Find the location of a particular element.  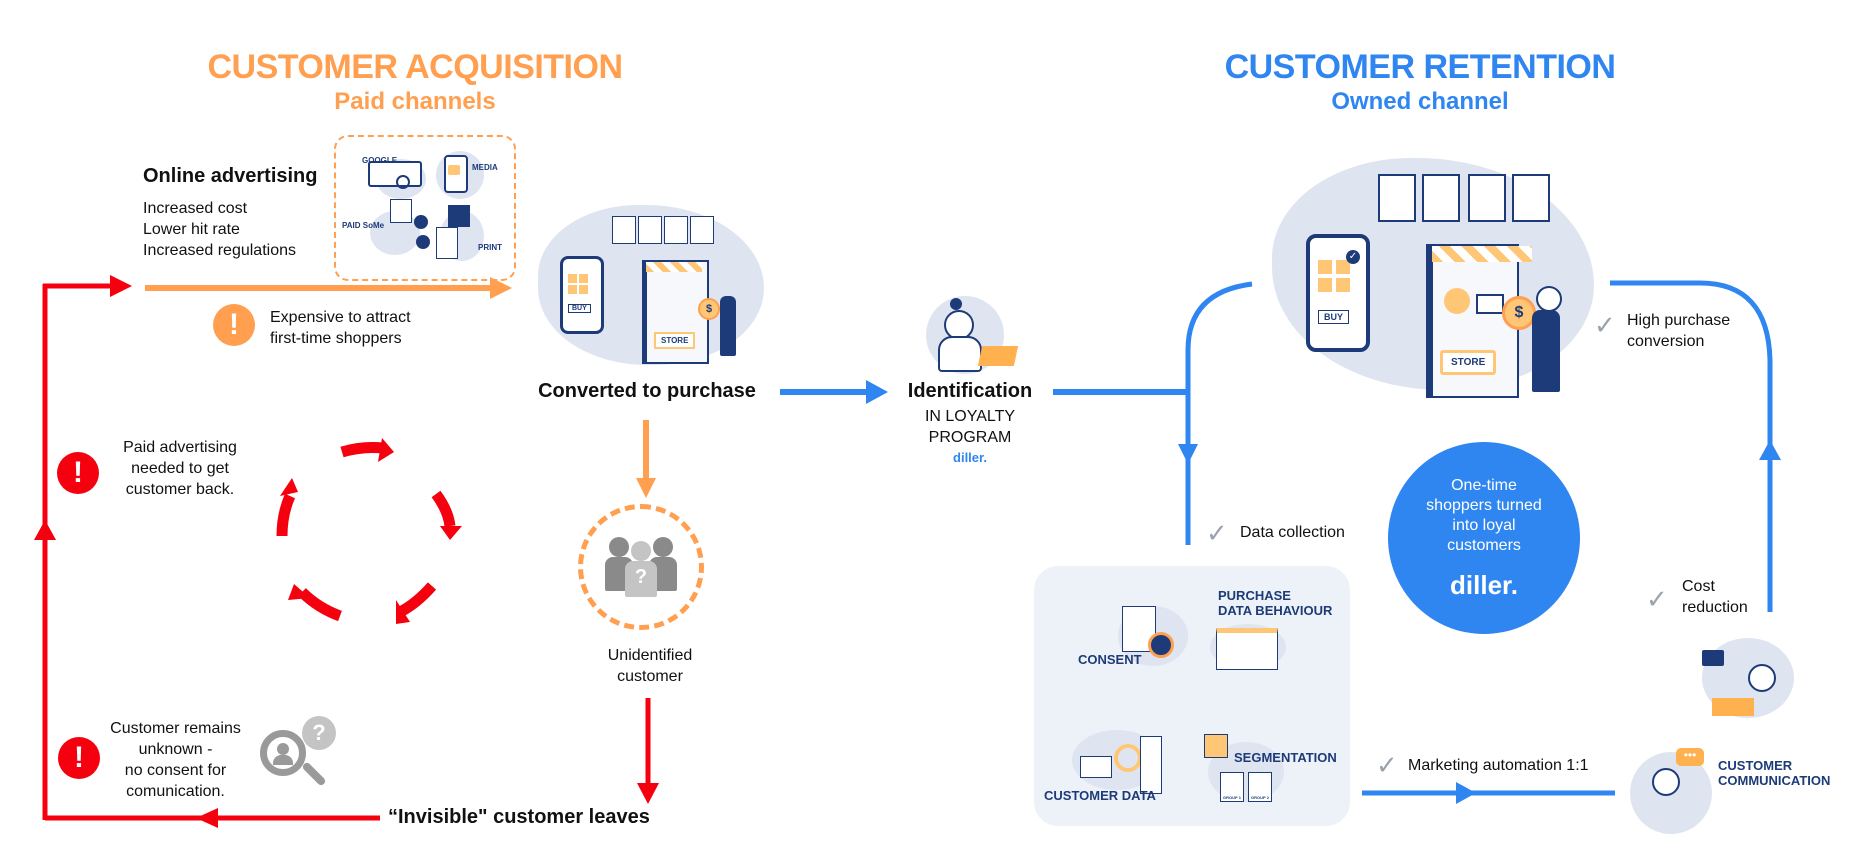

channel-media: MEDIA is located at coordinates (485, 167).